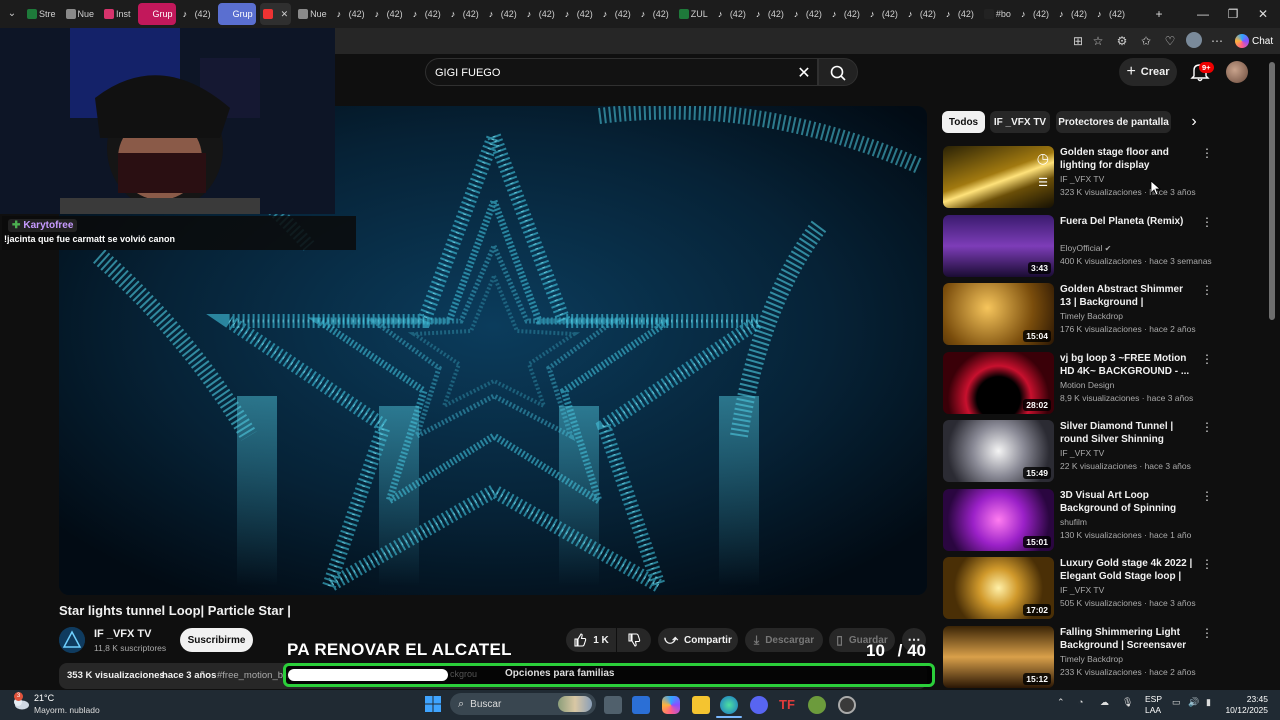 This screenshot has width=1280, height=720. I want to click on recommendation-channel: Timely Backdrop, so click(1091, 316).